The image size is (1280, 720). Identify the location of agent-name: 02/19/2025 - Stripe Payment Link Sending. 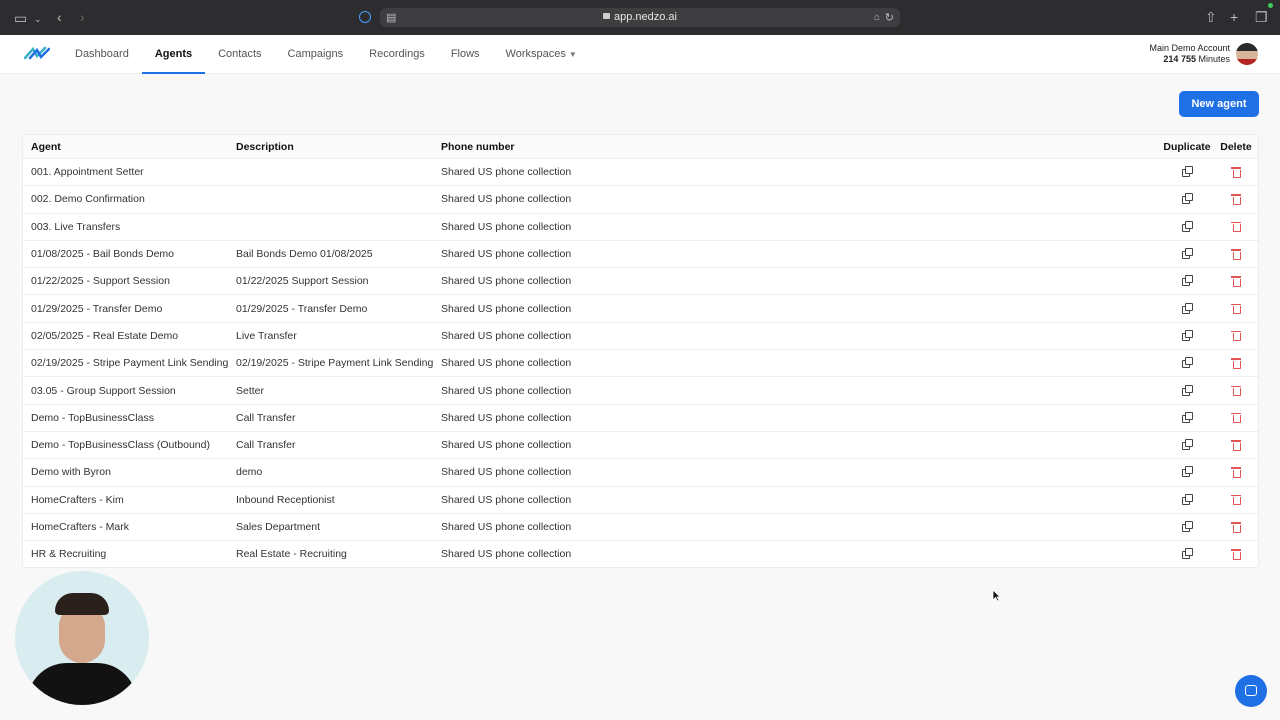
(129, 363).